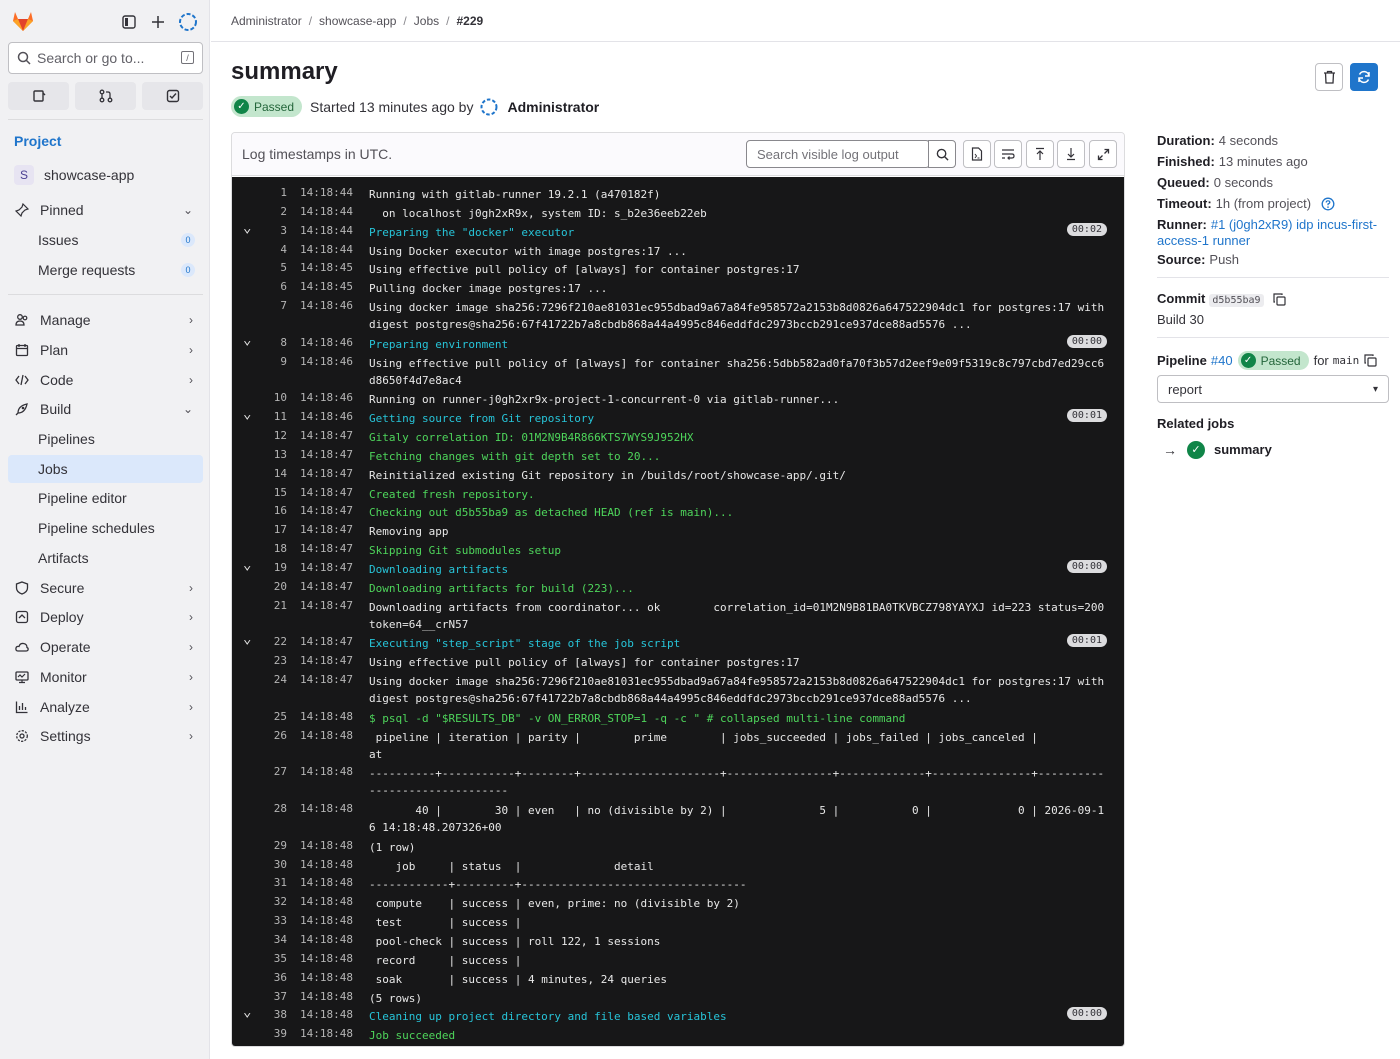 Image resolution: width=1400 pixels, height=1059 pixels. I want to click on stage-dropdown: report ▾, so click(1273, 389).